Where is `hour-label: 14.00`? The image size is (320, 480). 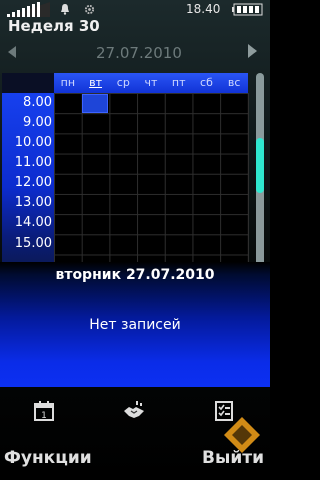
hour-label: 14.00 is located at coordinates (33, 222).